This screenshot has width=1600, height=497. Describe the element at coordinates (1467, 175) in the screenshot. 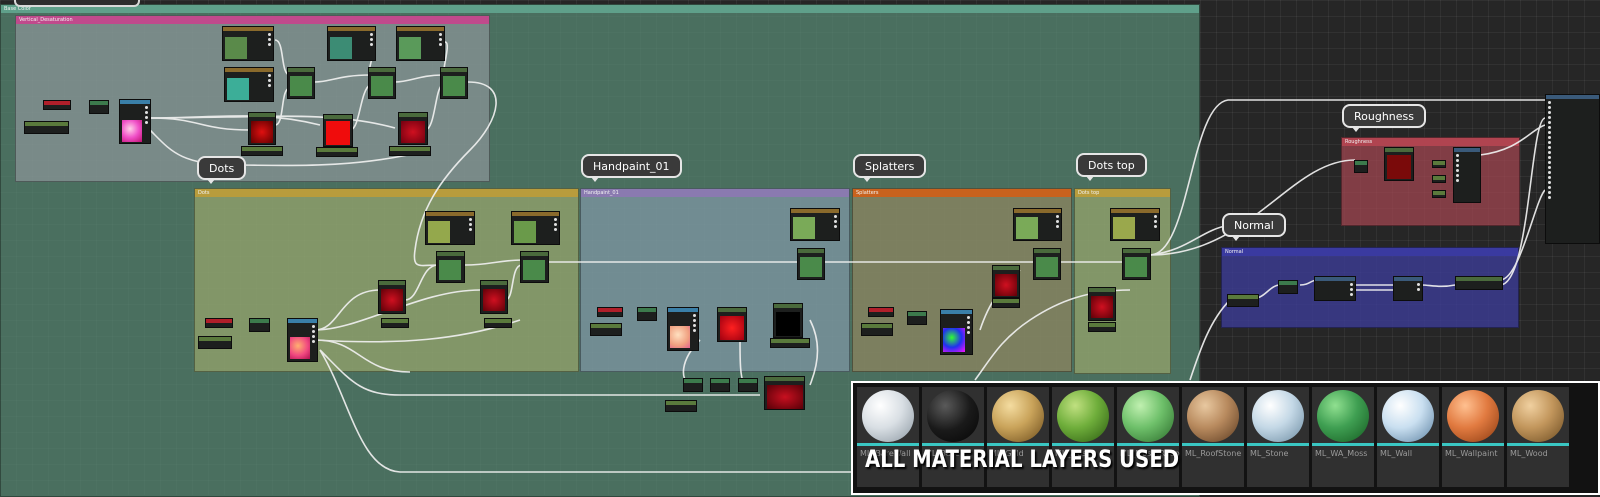

I see `make-attributes-node` at that location.